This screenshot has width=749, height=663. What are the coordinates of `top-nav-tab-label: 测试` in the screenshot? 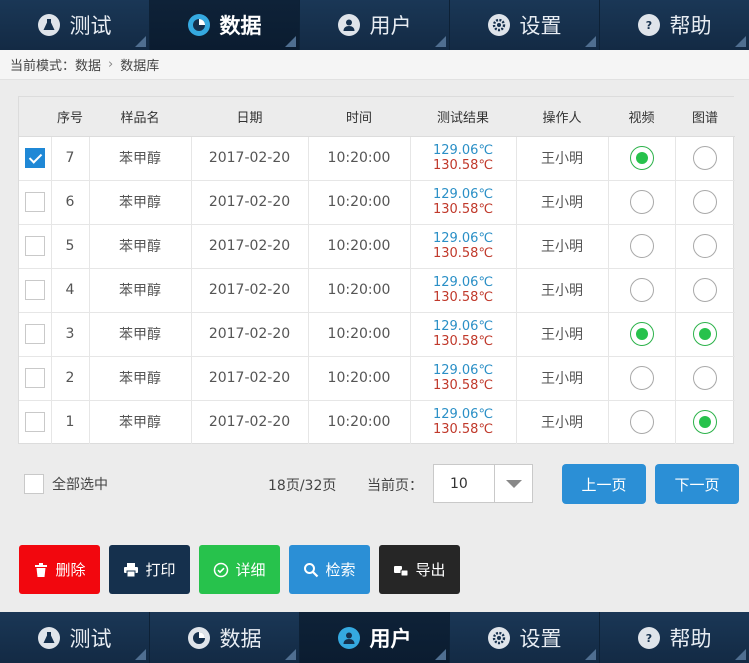 It's located at (90, 26).